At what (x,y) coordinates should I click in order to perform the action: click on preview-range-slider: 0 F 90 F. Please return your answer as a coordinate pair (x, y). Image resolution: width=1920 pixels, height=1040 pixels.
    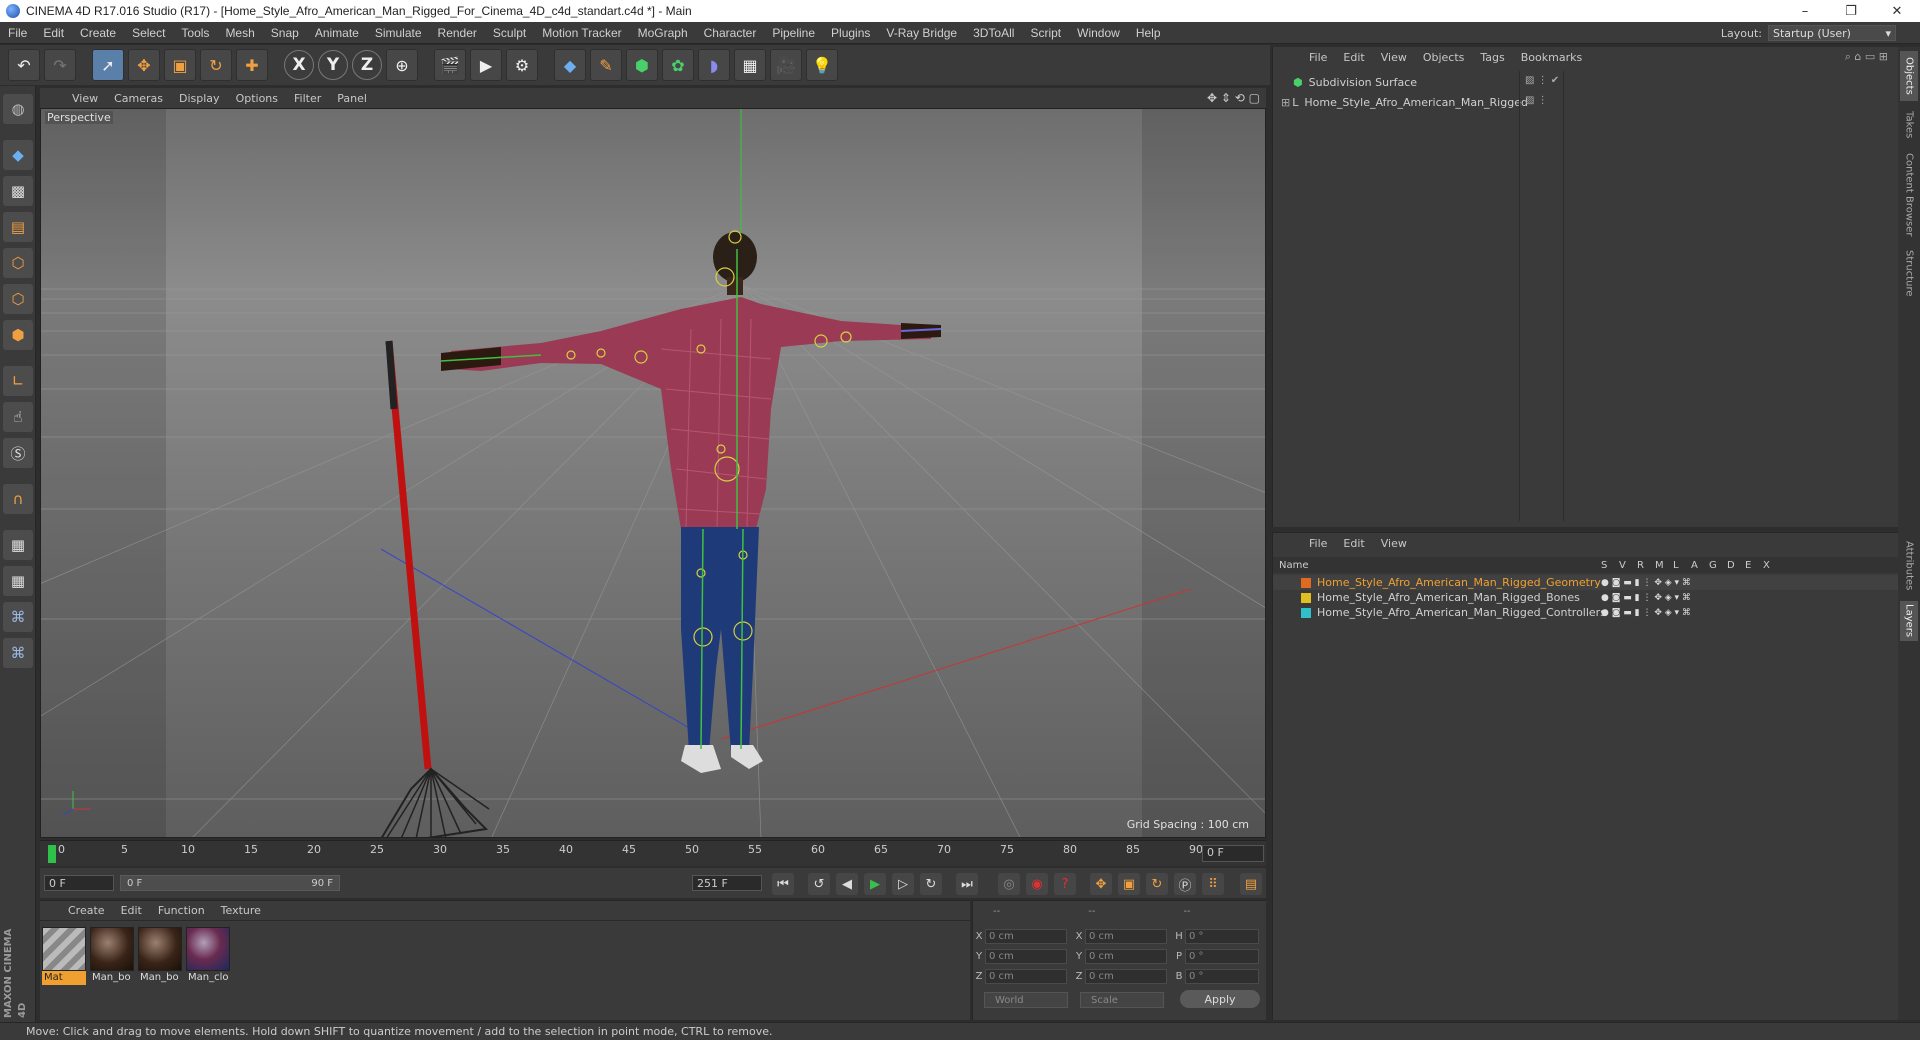
    Looking at the image, I should click on (230, 883).